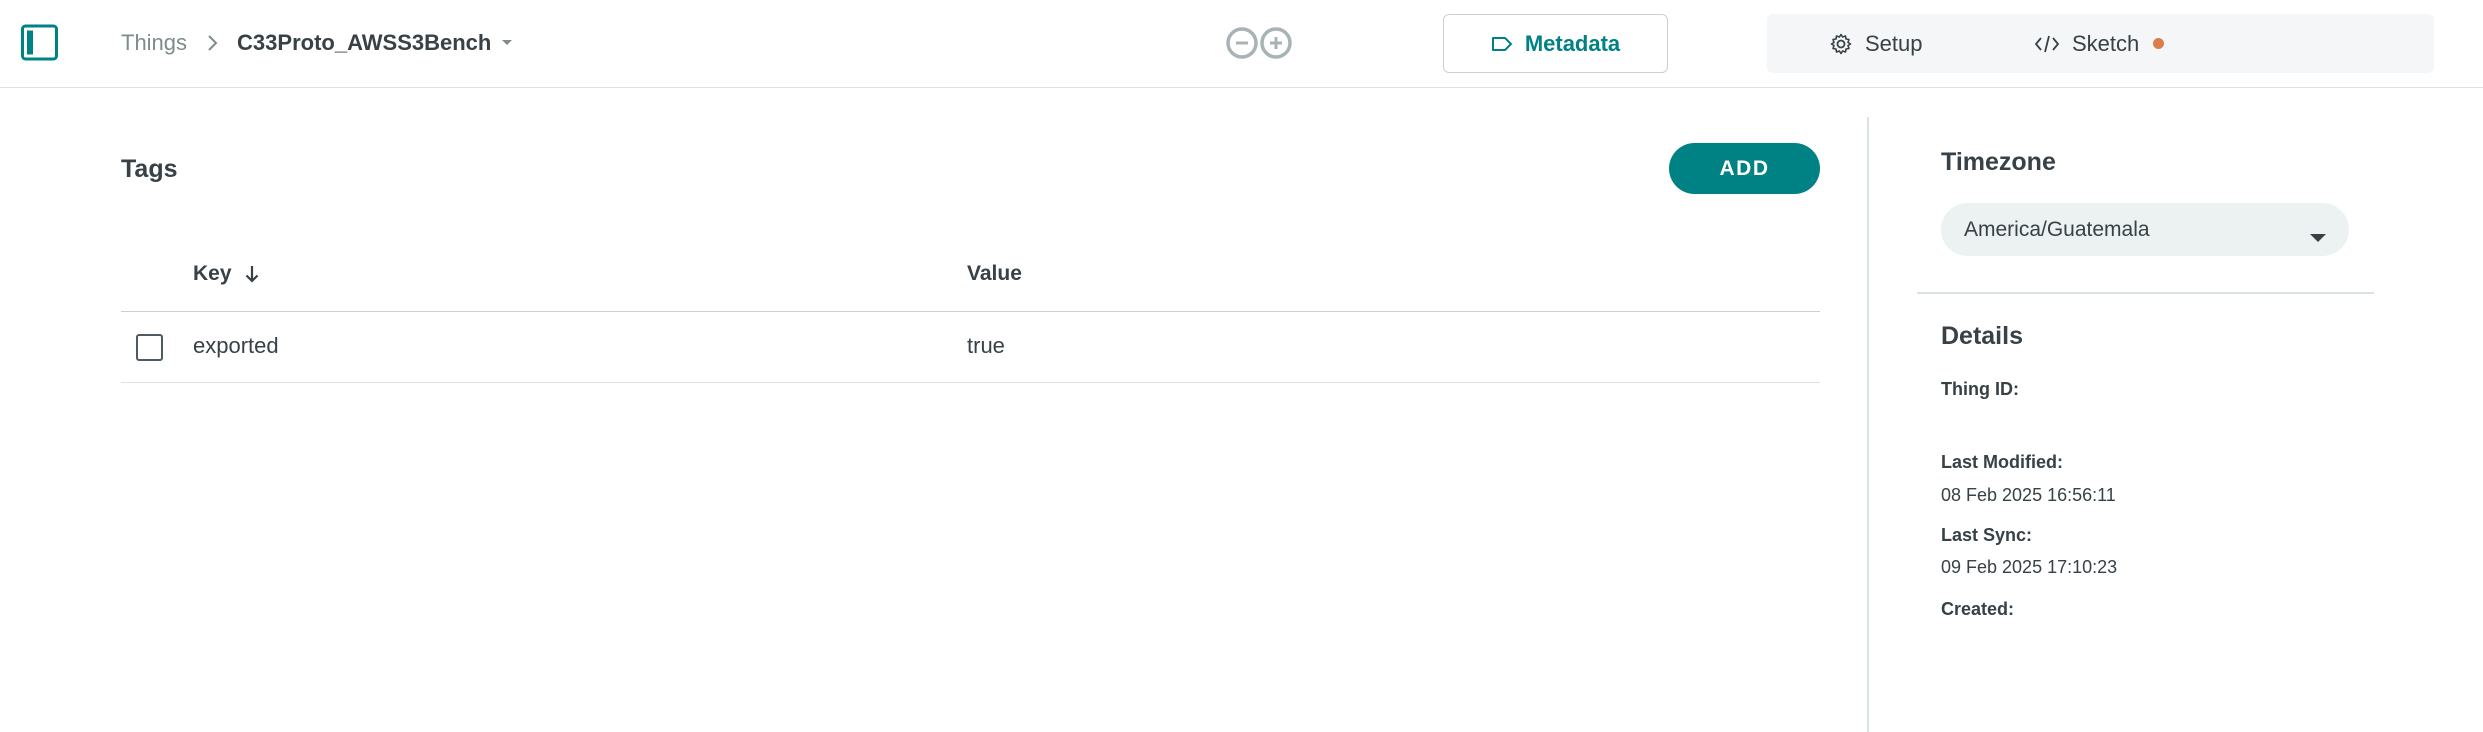 Image resolution: width=2483 pixels, height=732 pixels. What do you see at coordinates (1501, 43) in the screenshot?
I see `tag-icon` at bounding box center [1501, 43].